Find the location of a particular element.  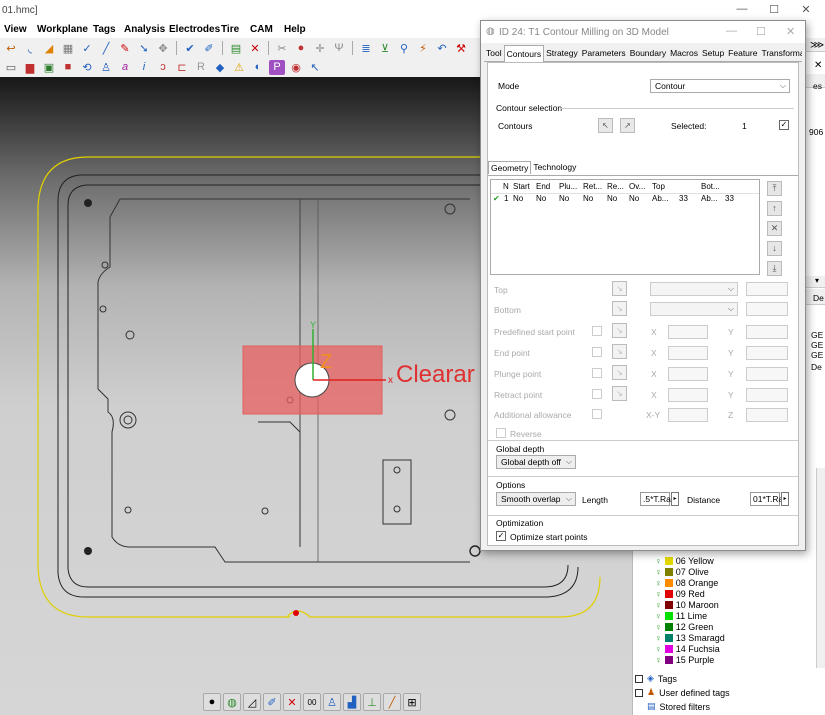

predefined-start-checkbox is located at coordinates (597, 331).